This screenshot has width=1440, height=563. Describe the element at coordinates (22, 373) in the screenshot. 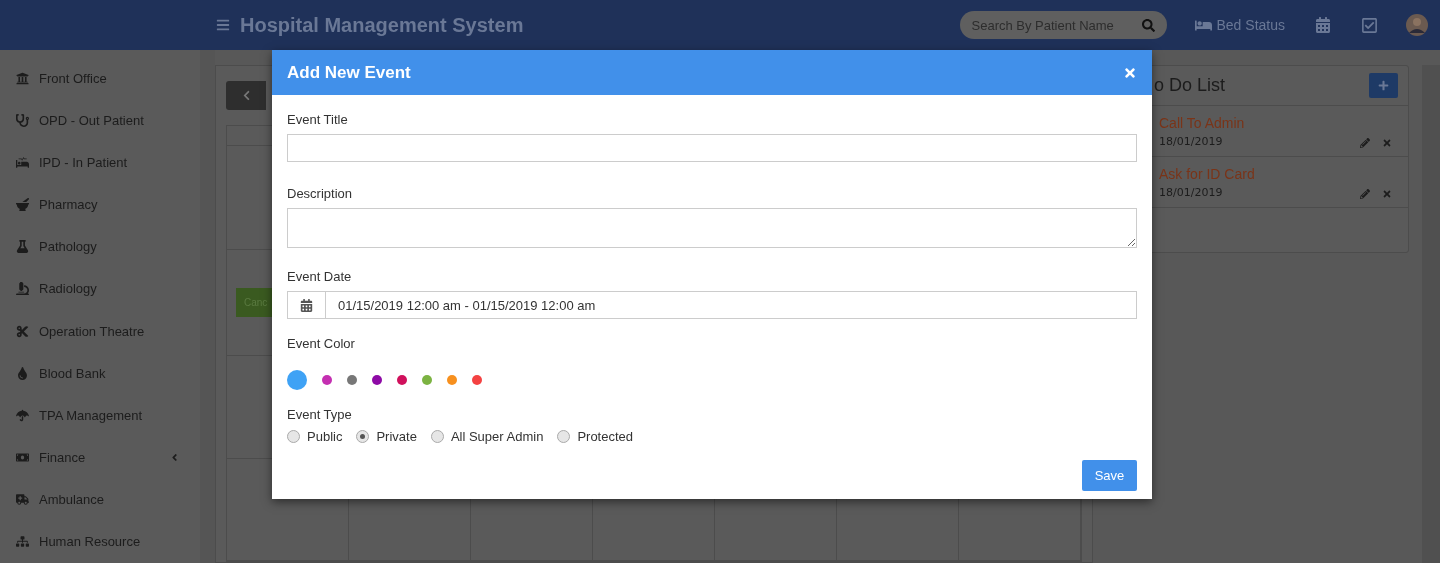

I see `drop-icon` at that location.